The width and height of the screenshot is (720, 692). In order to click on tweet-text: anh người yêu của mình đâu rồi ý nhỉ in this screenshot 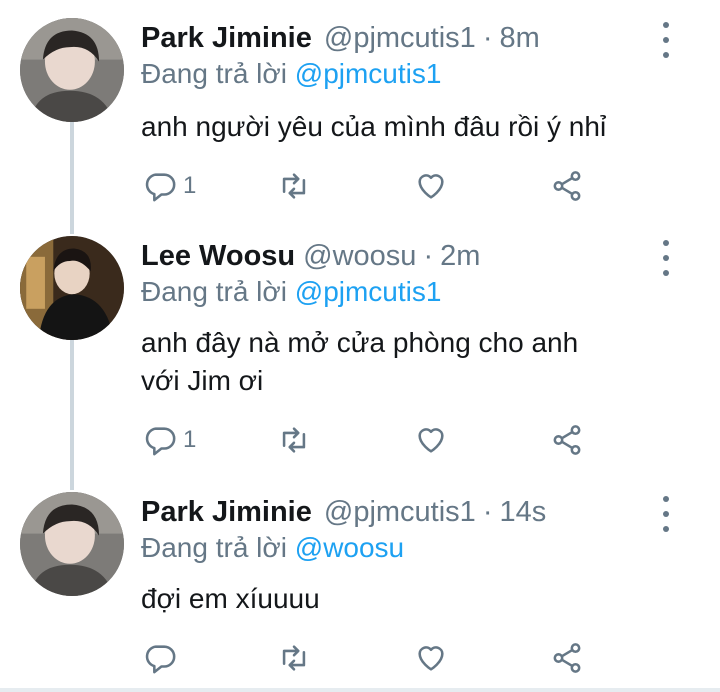, I will do `click(411, 127)`.